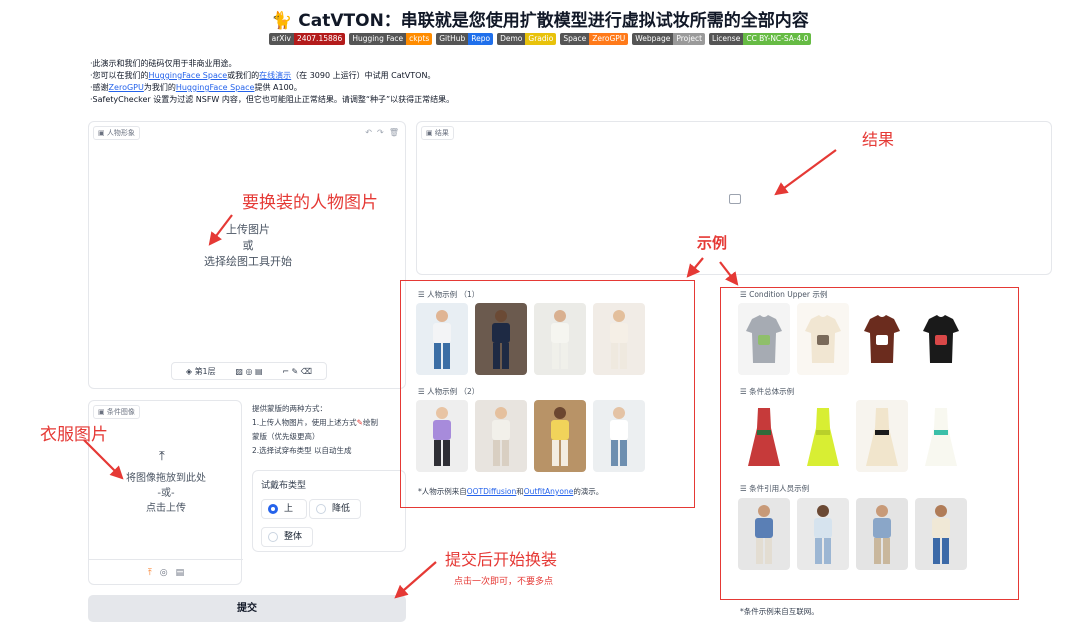 This screenshot has width=1080, height=634. What do you see at coordinates (805, 172) in the screenshot?
I see `arrow-result` at bounding box center [805, 172].